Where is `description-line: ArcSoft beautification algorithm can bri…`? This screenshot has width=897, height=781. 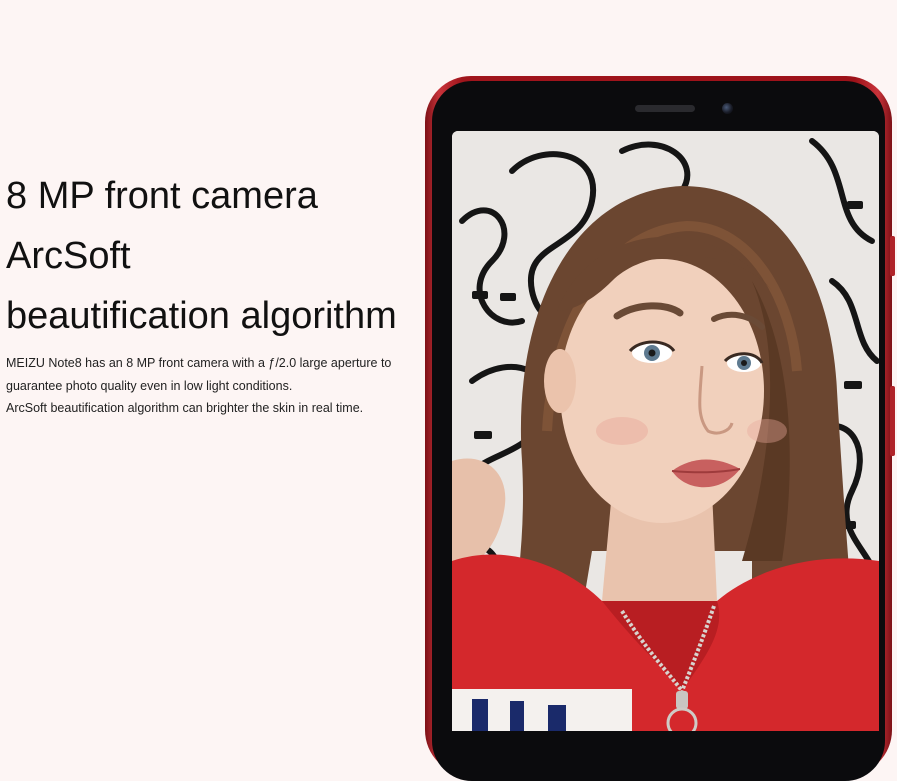 description-line: ArcSoft beautification algorithm can bri… is located at coordinates (185, 408).